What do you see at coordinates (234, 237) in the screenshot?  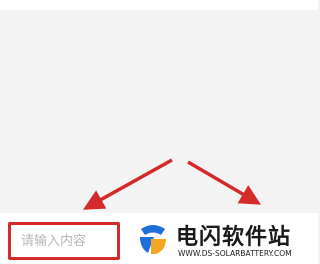 I see `watermark-title: 电闪软件站` at bounding box center [234, 237].